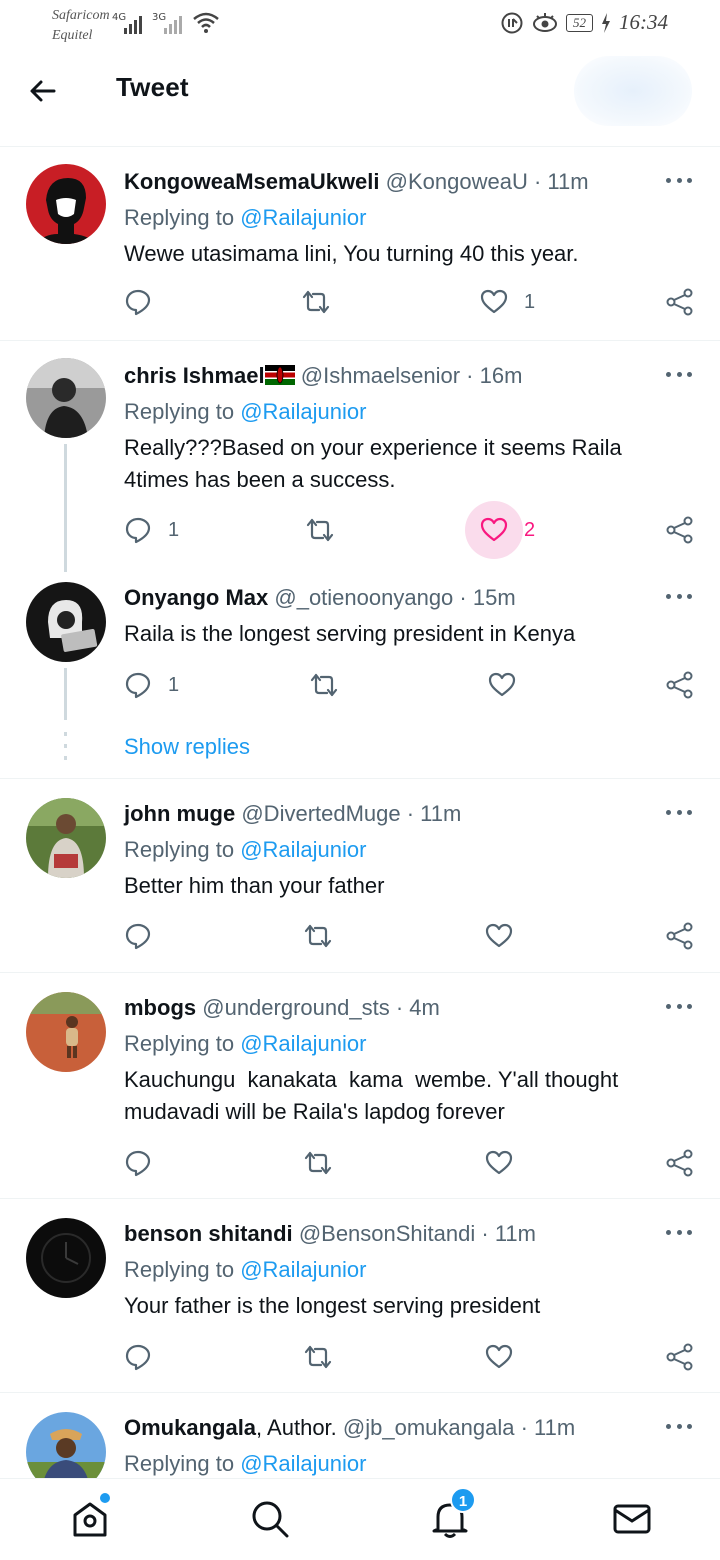 This screenshot has height=1560, width=720. I want to click on nav-notifications: 1, so click(453, 1513).